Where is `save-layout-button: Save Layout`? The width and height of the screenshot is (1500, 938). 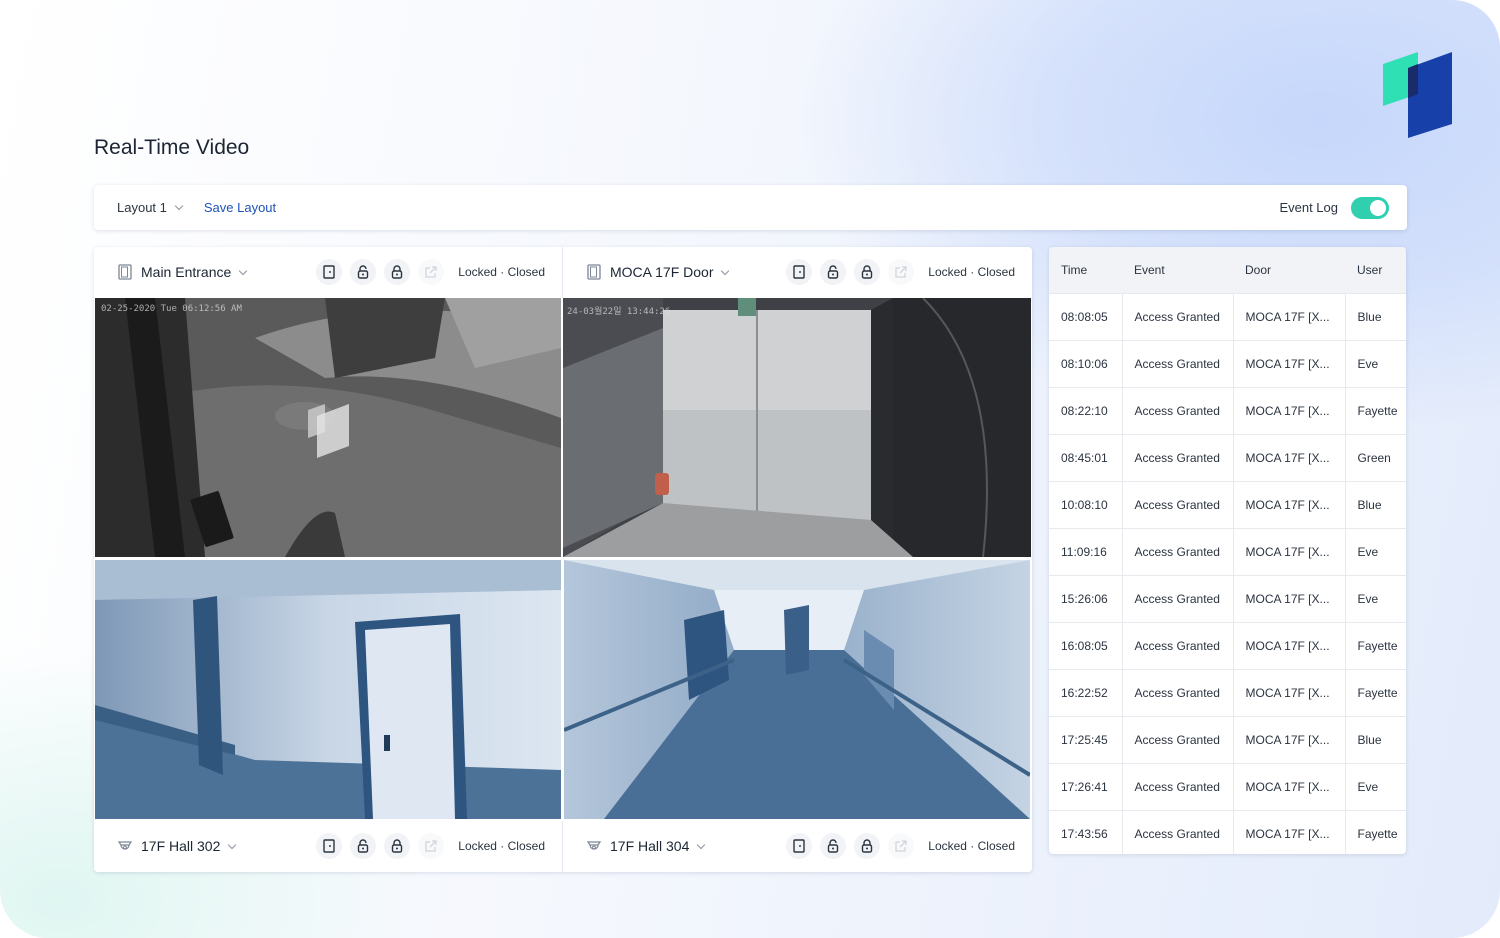
save-layout-button: Save Layout is located at coordinates (240, 207).